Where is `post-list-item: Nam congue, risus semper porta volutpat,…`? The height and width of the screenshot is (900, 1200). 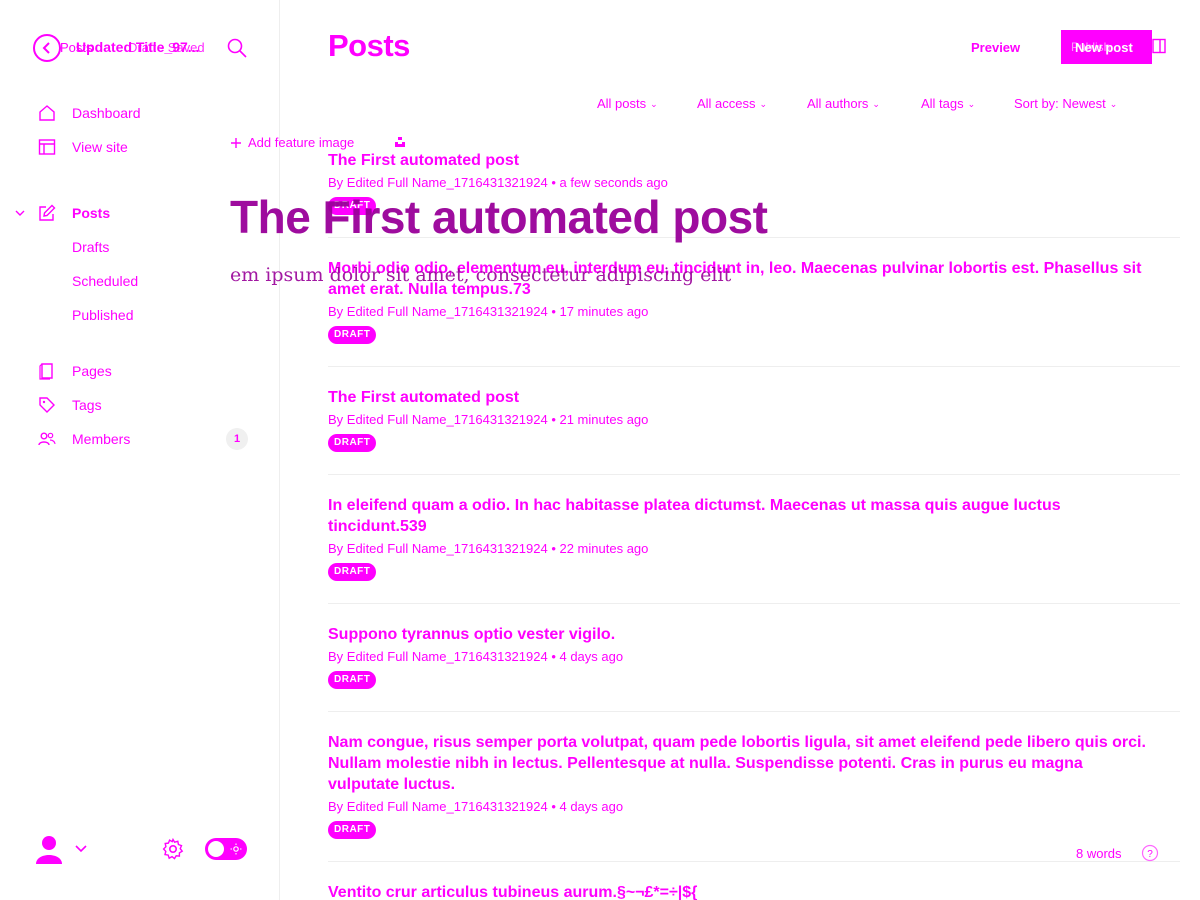 post-list-item: Nam congue, risus semper porta volutpat,… is located at coordinates (754, 797).